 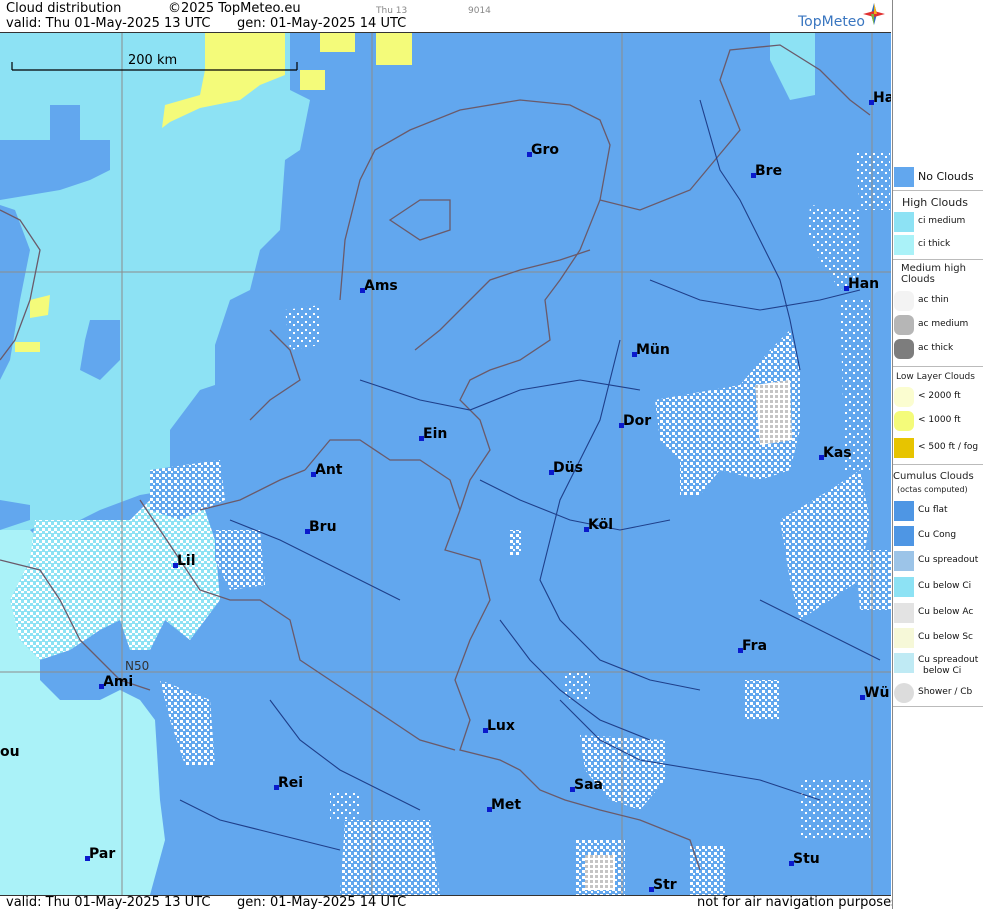 I want to click on city-marker: Met, so click(x=504, y=805).